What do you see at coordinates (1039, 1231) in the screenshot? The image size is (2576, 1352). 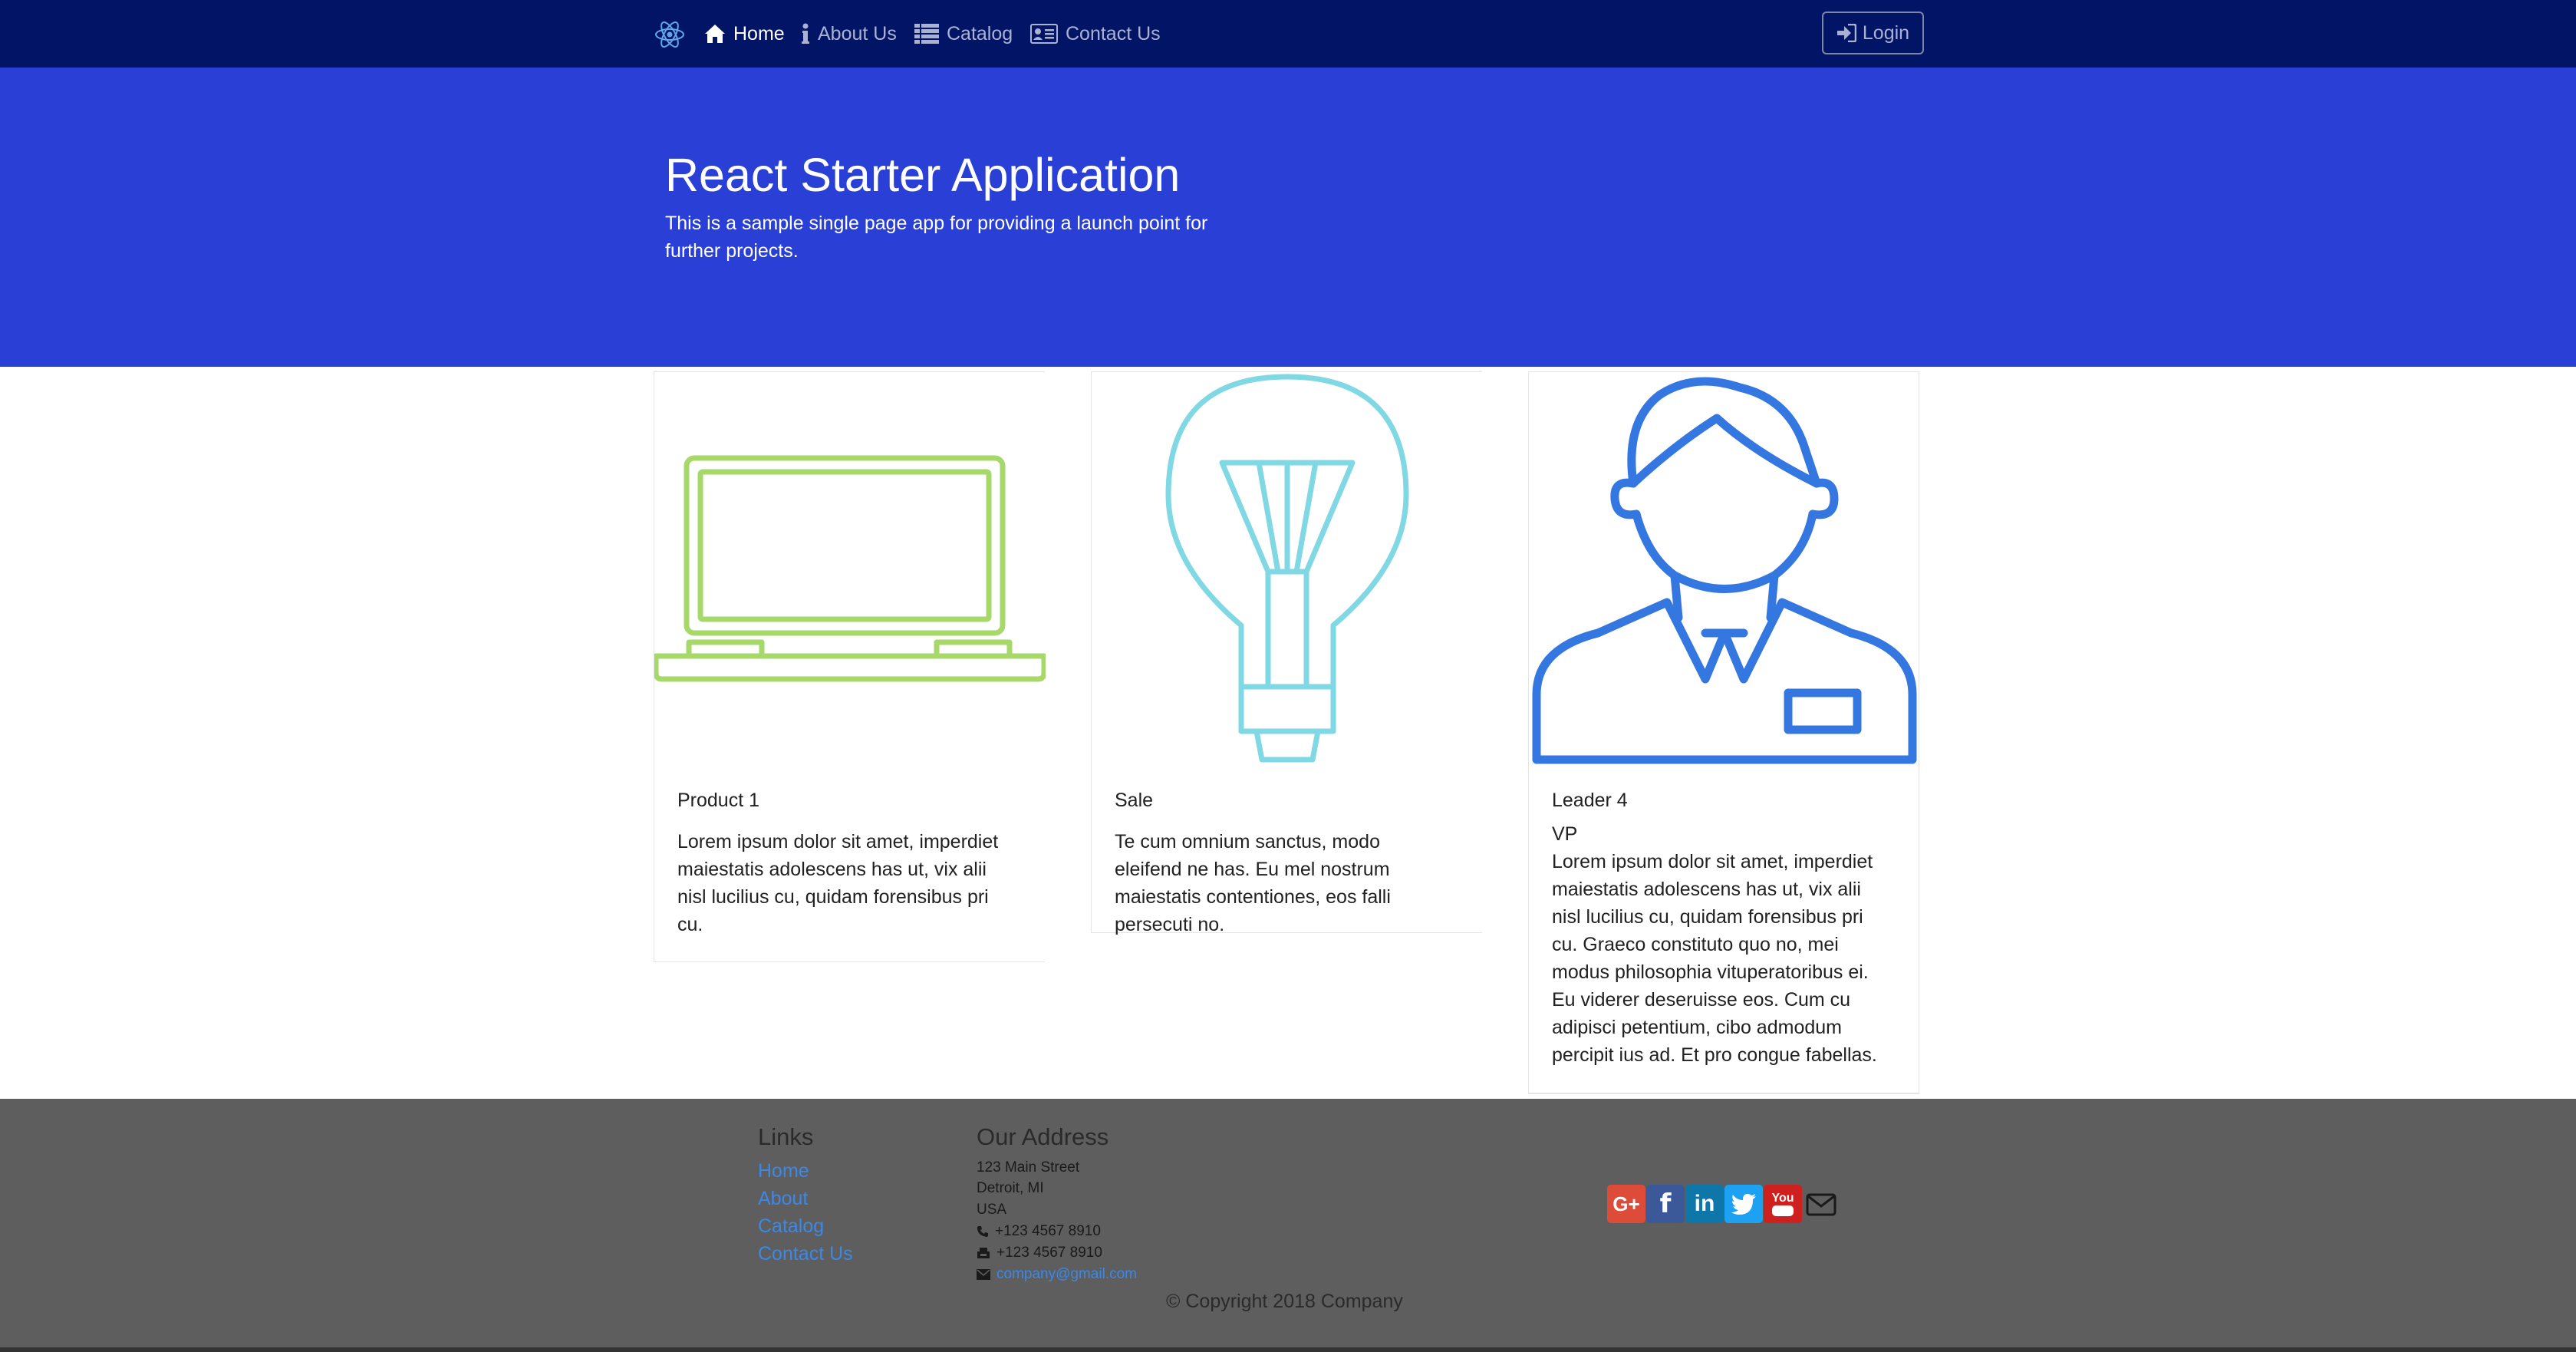 I see `address-phone: +123 4567 8910` at bounding box center [1039, 1231].